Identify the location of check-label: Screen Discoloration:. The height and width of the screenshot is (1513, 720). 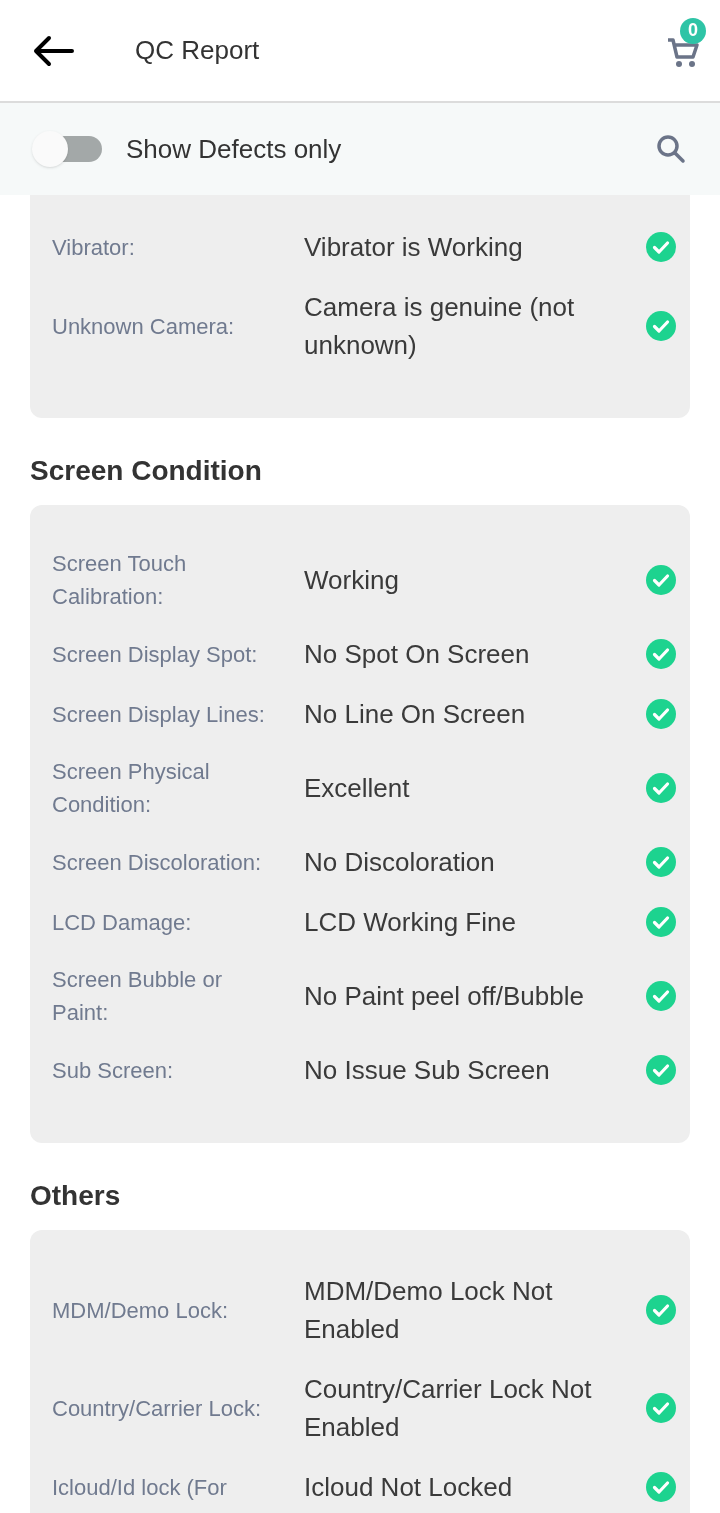
(157, 862).